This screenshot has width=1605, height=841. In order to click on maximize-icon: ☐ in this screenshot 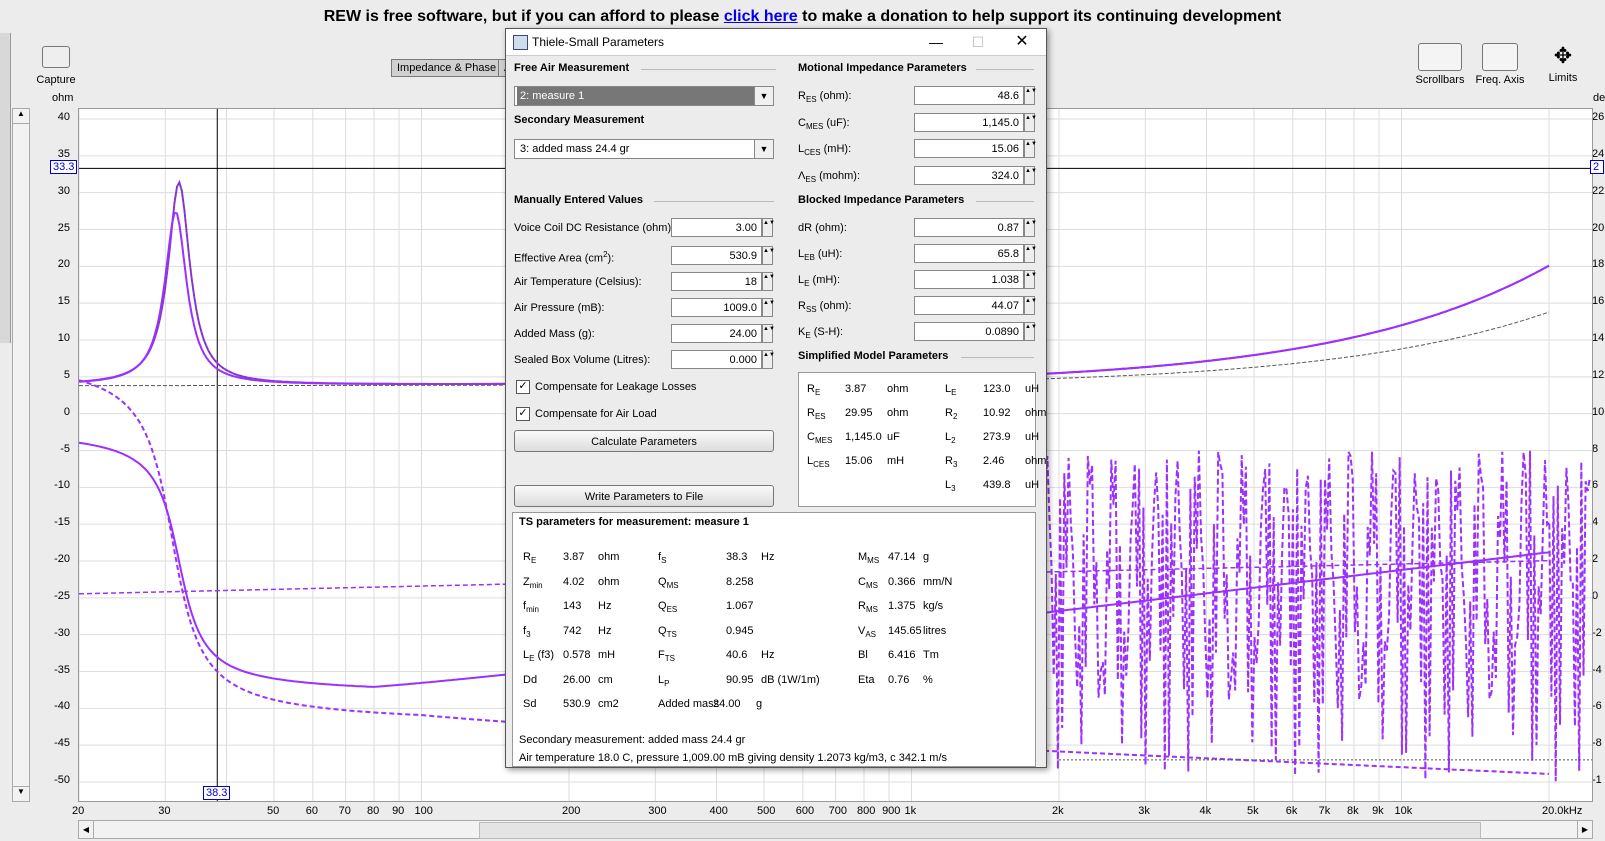, I will do `click(978, 42)`.